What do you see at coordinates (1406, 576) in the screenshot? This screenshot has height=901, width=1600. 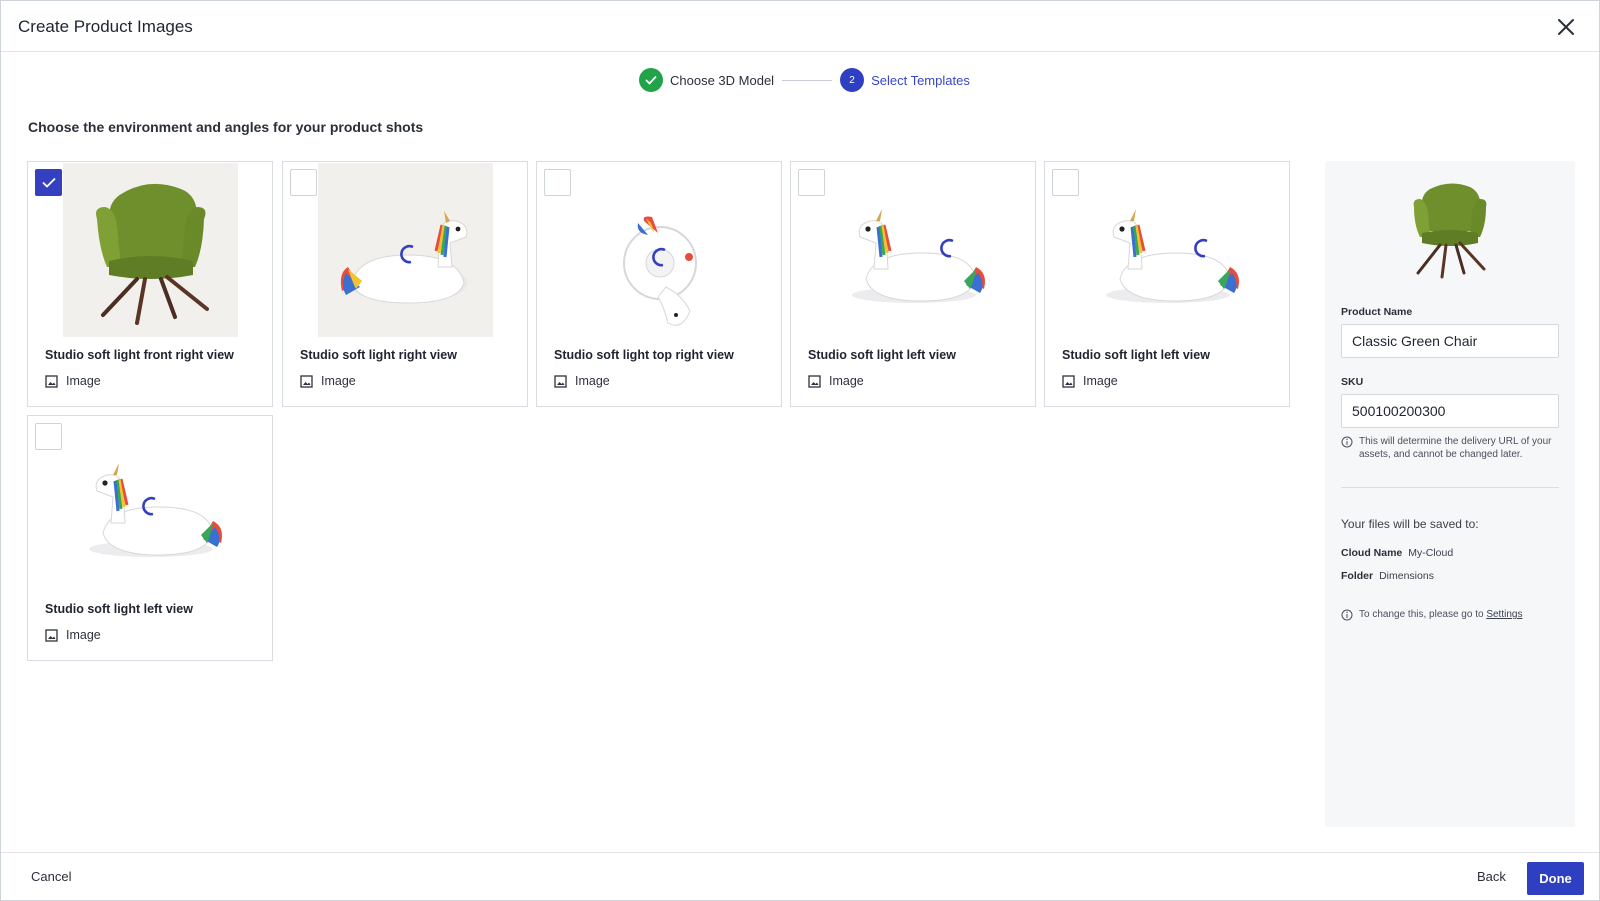 I see `folder-value: Dimensions` at bounding box center [1406, 576].